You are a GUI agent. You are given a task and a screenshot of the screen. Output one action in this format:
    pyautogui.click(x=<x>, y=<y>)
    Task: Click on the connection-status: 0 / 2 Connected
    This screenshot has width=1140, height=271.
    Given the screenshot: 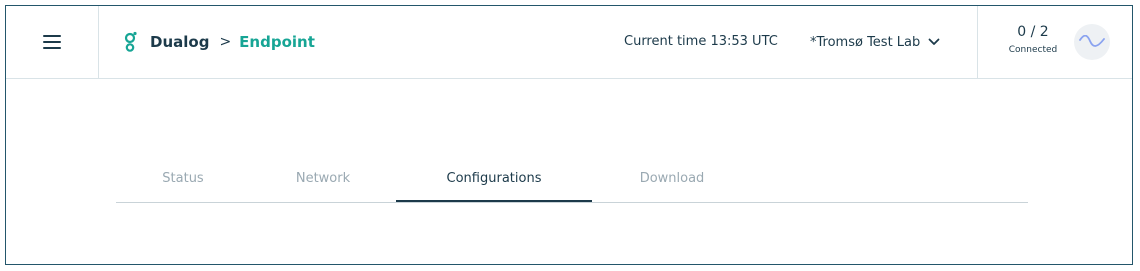 What is the action you would take?
    pyautogui.click(x=1054, y=42)
    